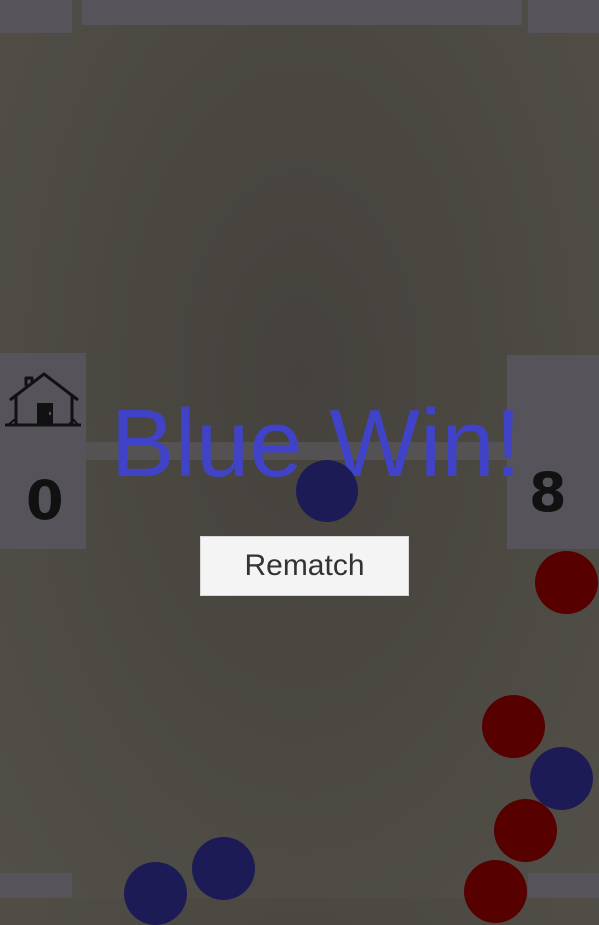 The image size is (599, 925). I want to click on wall-top-left, so click(36, 16).